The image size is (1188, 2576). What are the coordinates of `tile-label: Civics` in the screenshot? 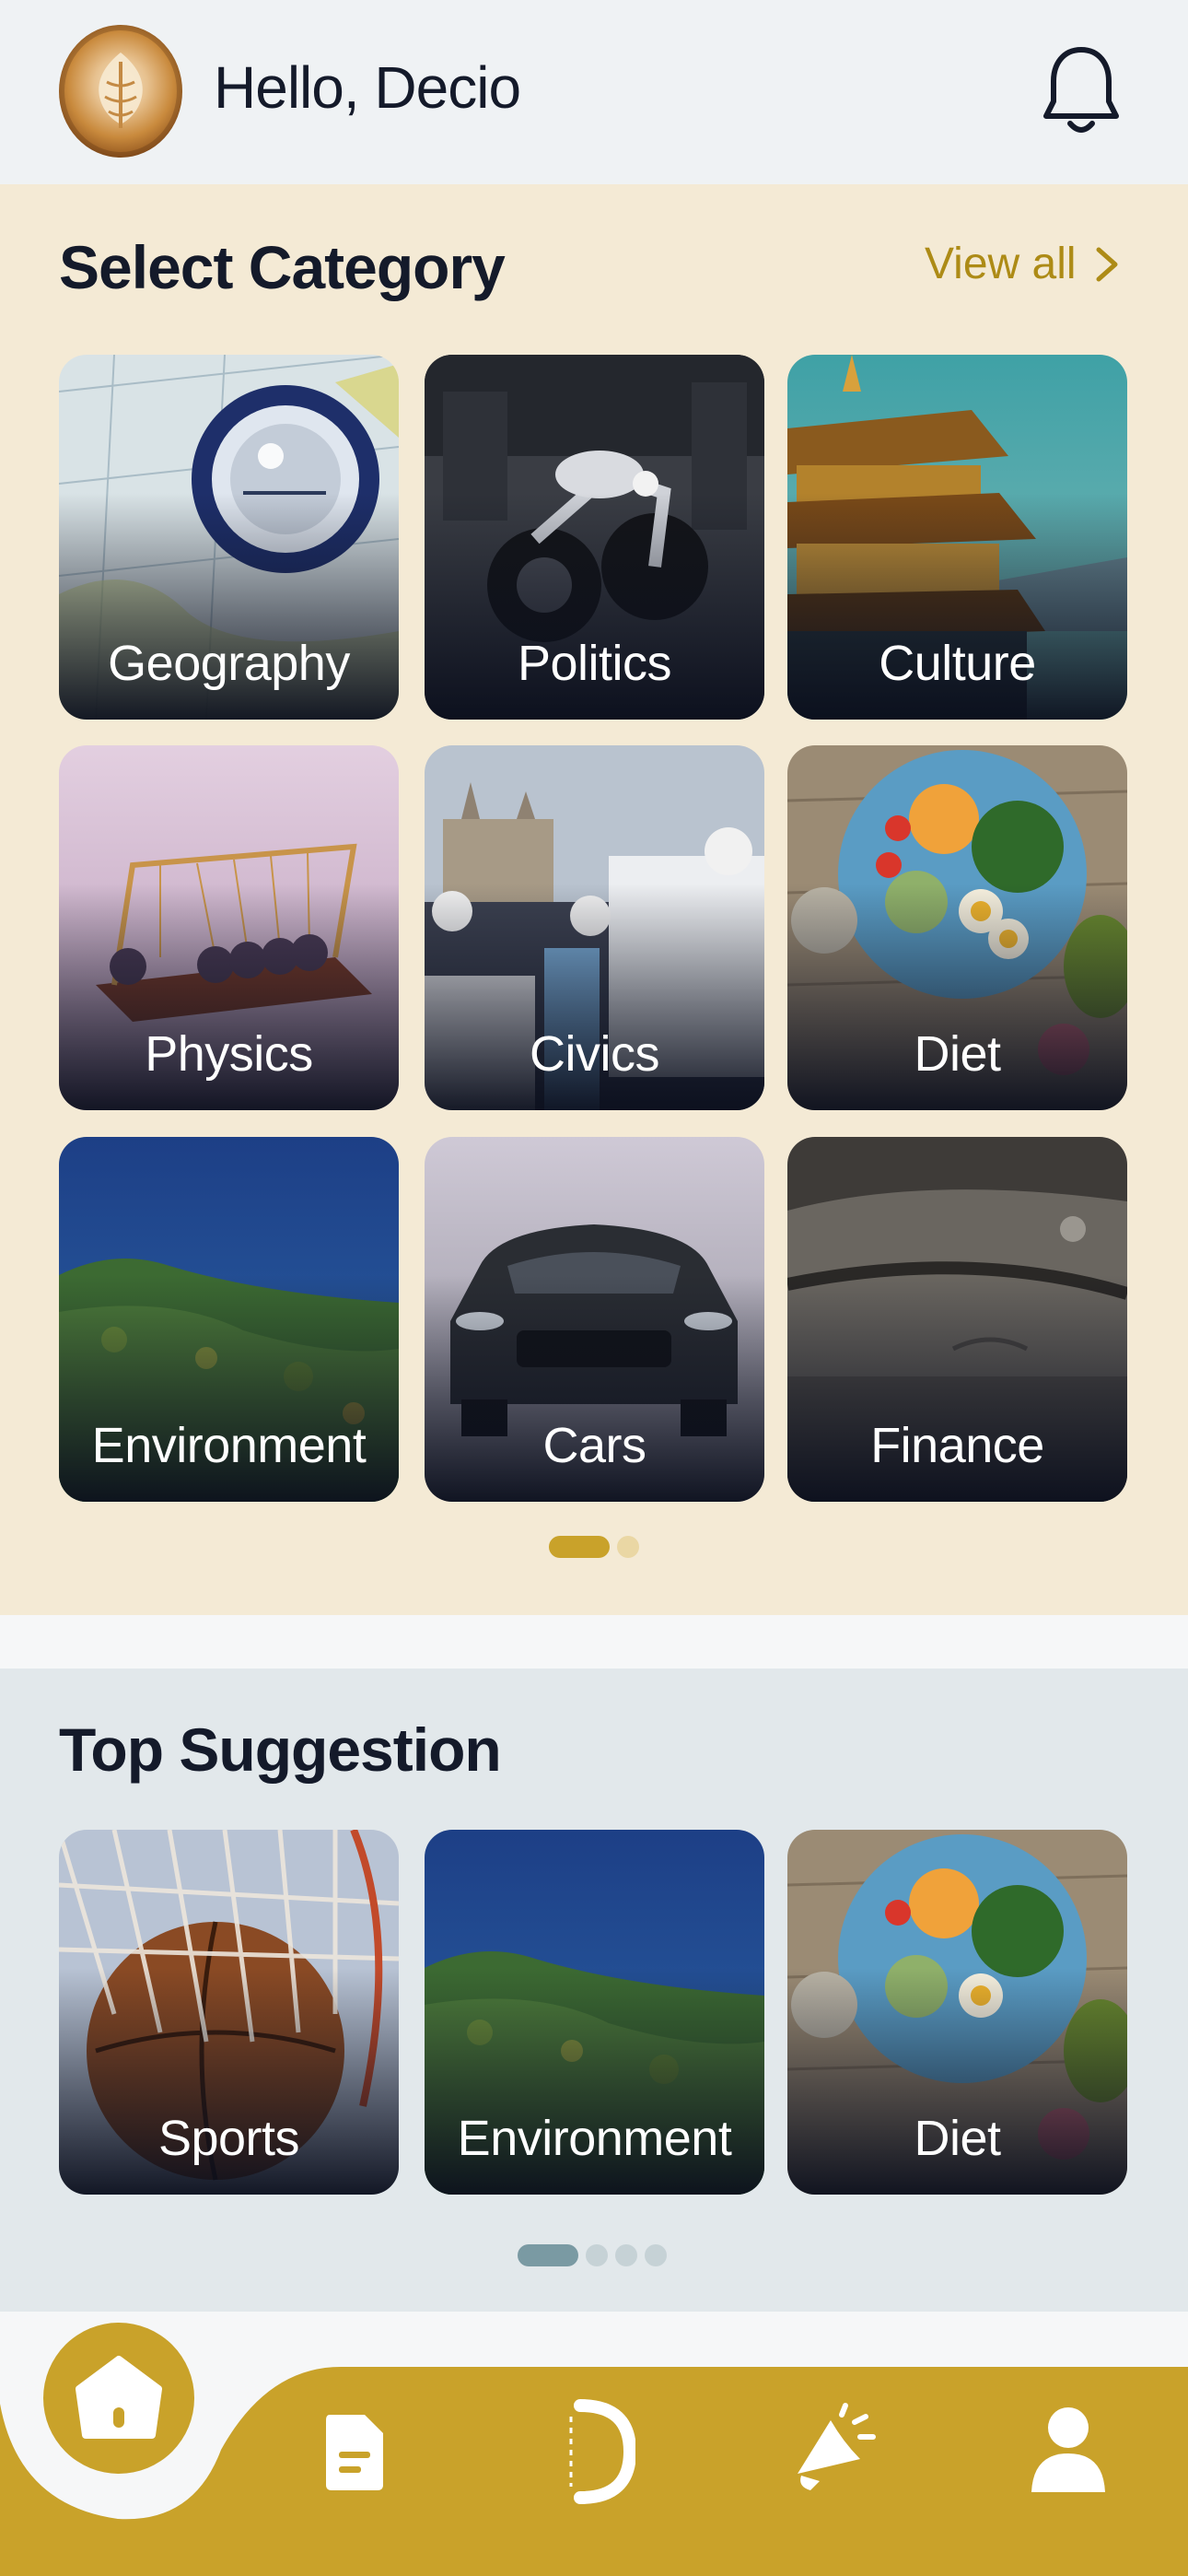 It's located at (595, 1054).